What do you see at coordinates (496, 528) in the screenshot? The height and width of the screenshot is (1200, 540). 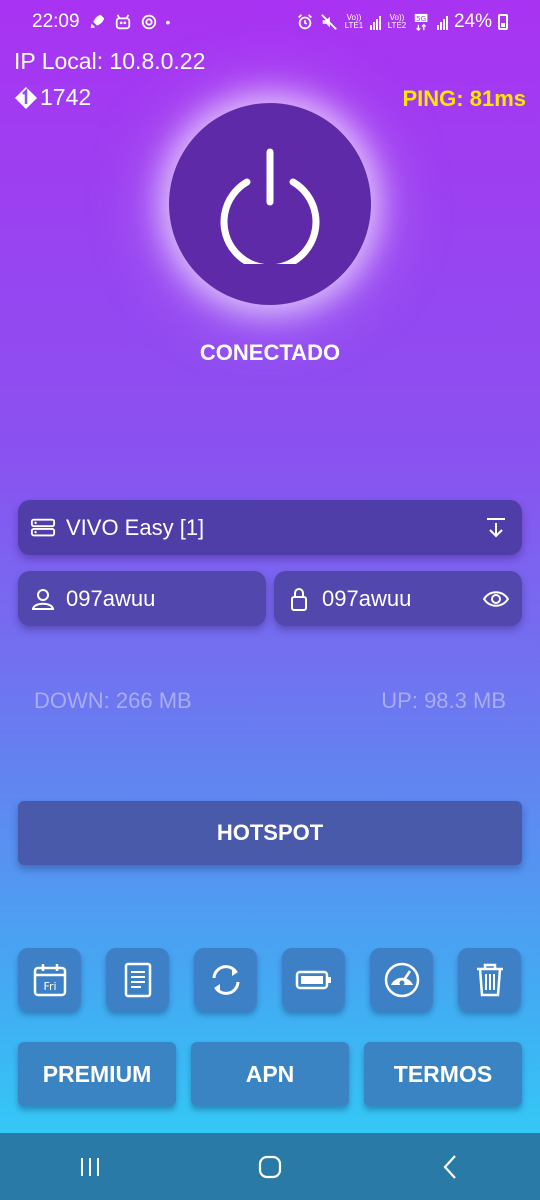 I see `download-icon` at bounding box center [496, 528].